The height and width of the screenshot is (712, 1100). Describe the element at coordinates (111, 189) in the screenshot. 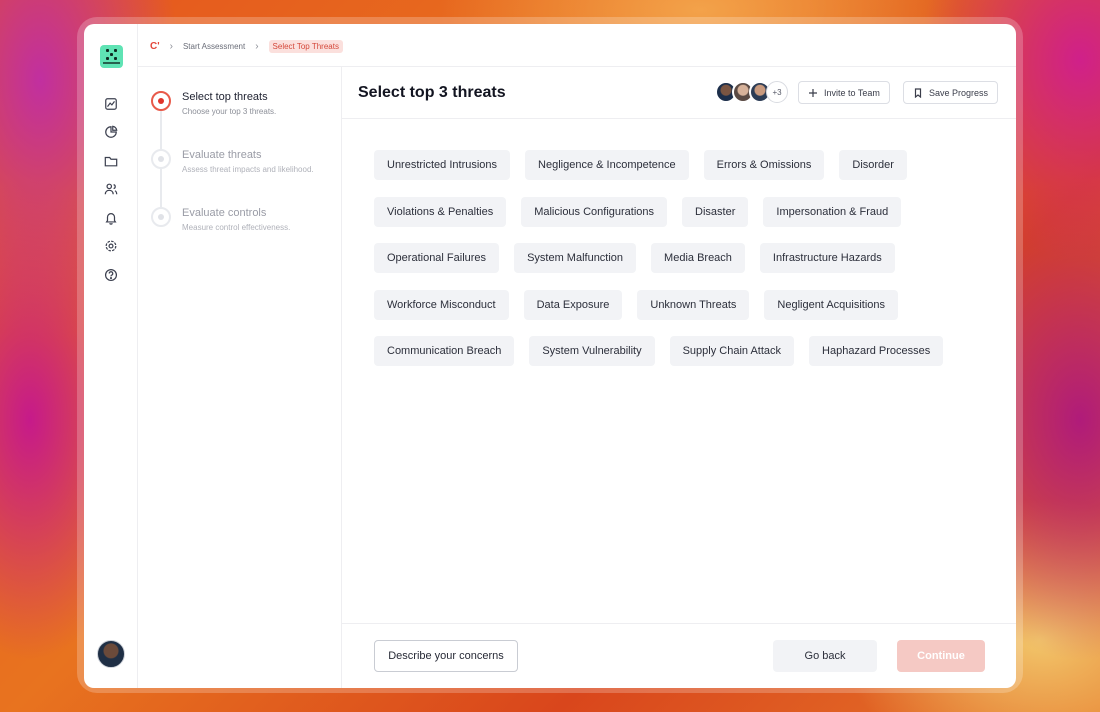

I see `users-icon` at that location.